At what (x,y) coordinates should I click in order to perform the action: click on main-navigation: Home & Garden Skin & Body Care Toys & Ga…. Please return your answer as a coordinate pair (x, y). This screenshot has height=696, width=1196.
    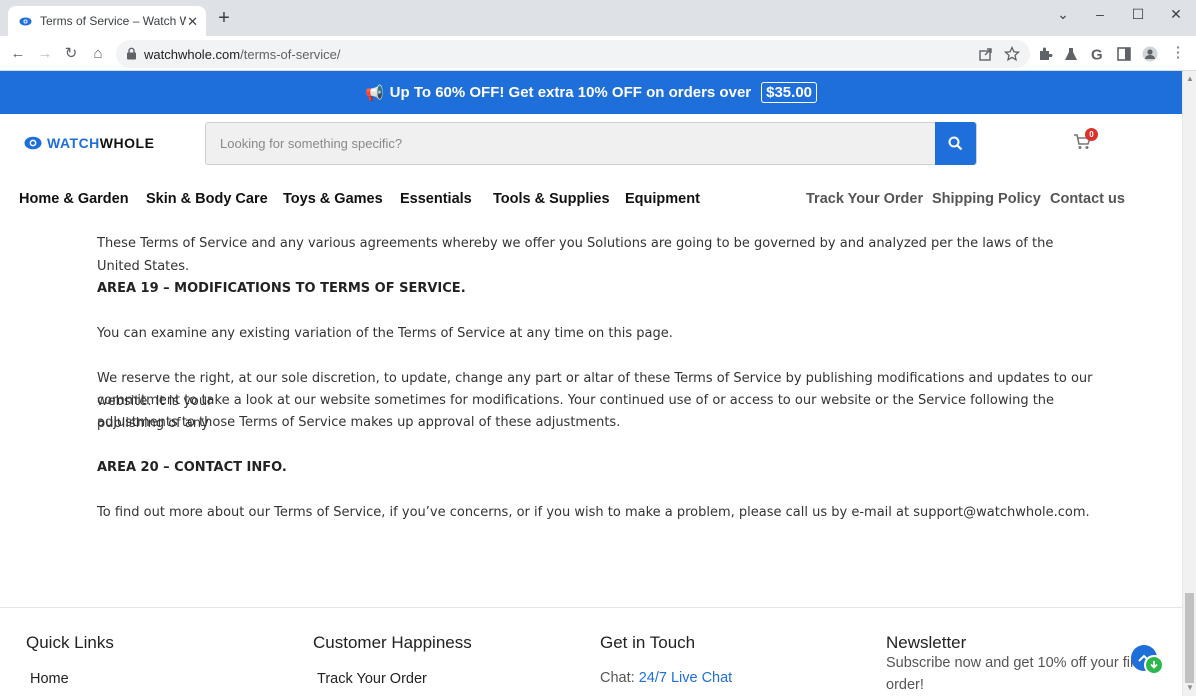
    Looking at the image, I should click on (591, 200).